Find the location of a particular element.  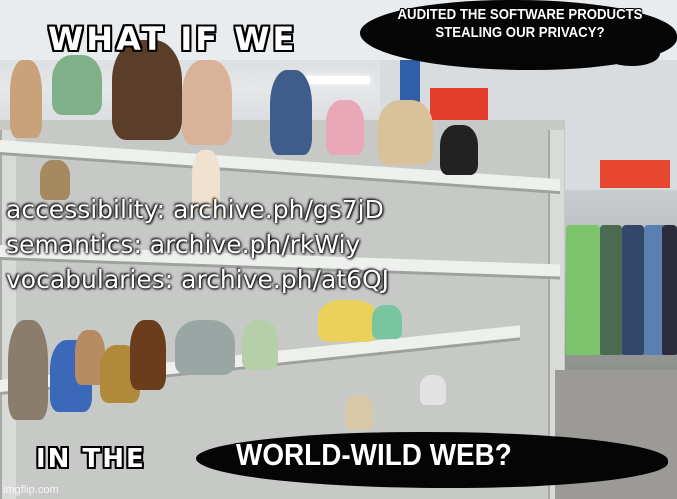

bottom-replacement-caption: WORLD-WILD WEB? is located at coordinates (374, 454).